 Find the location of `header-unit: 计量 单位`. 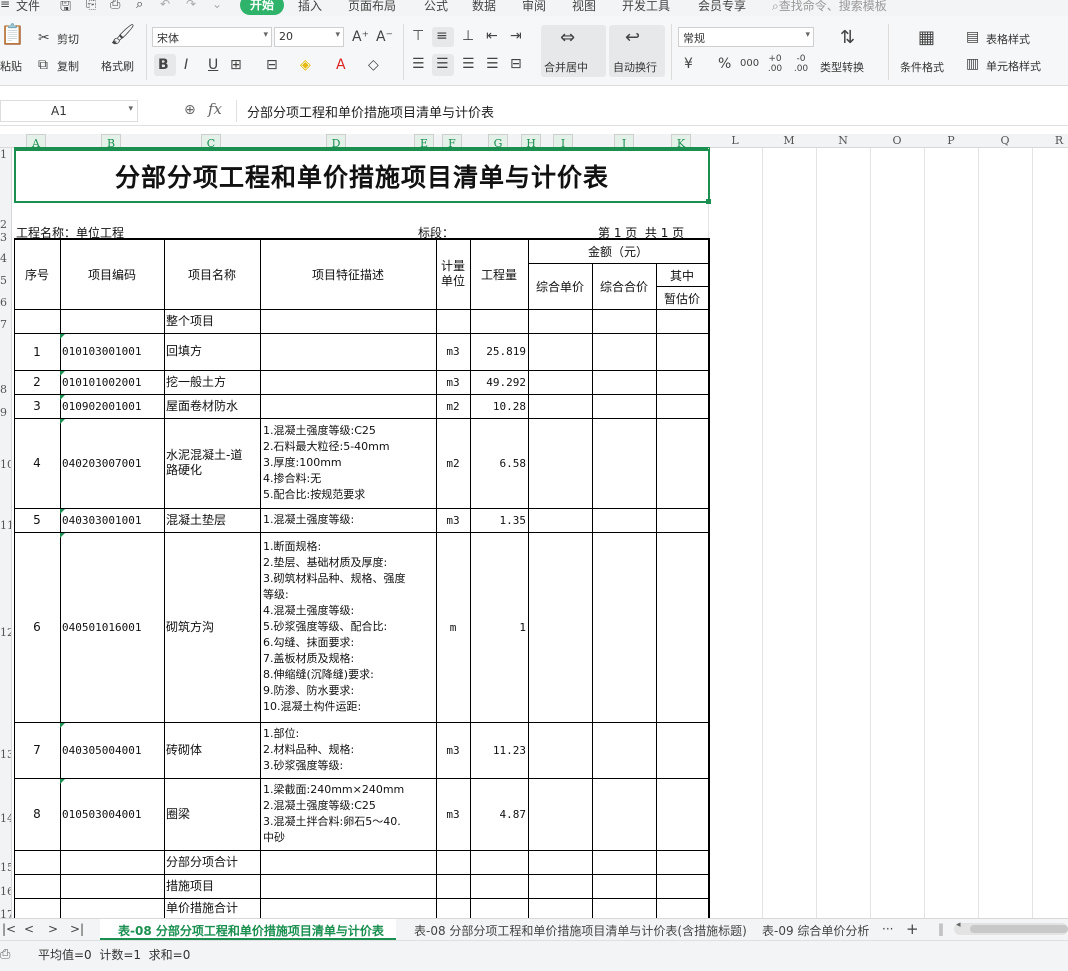

header-unit: 计量 单位 is located at coordinates (453, 274).